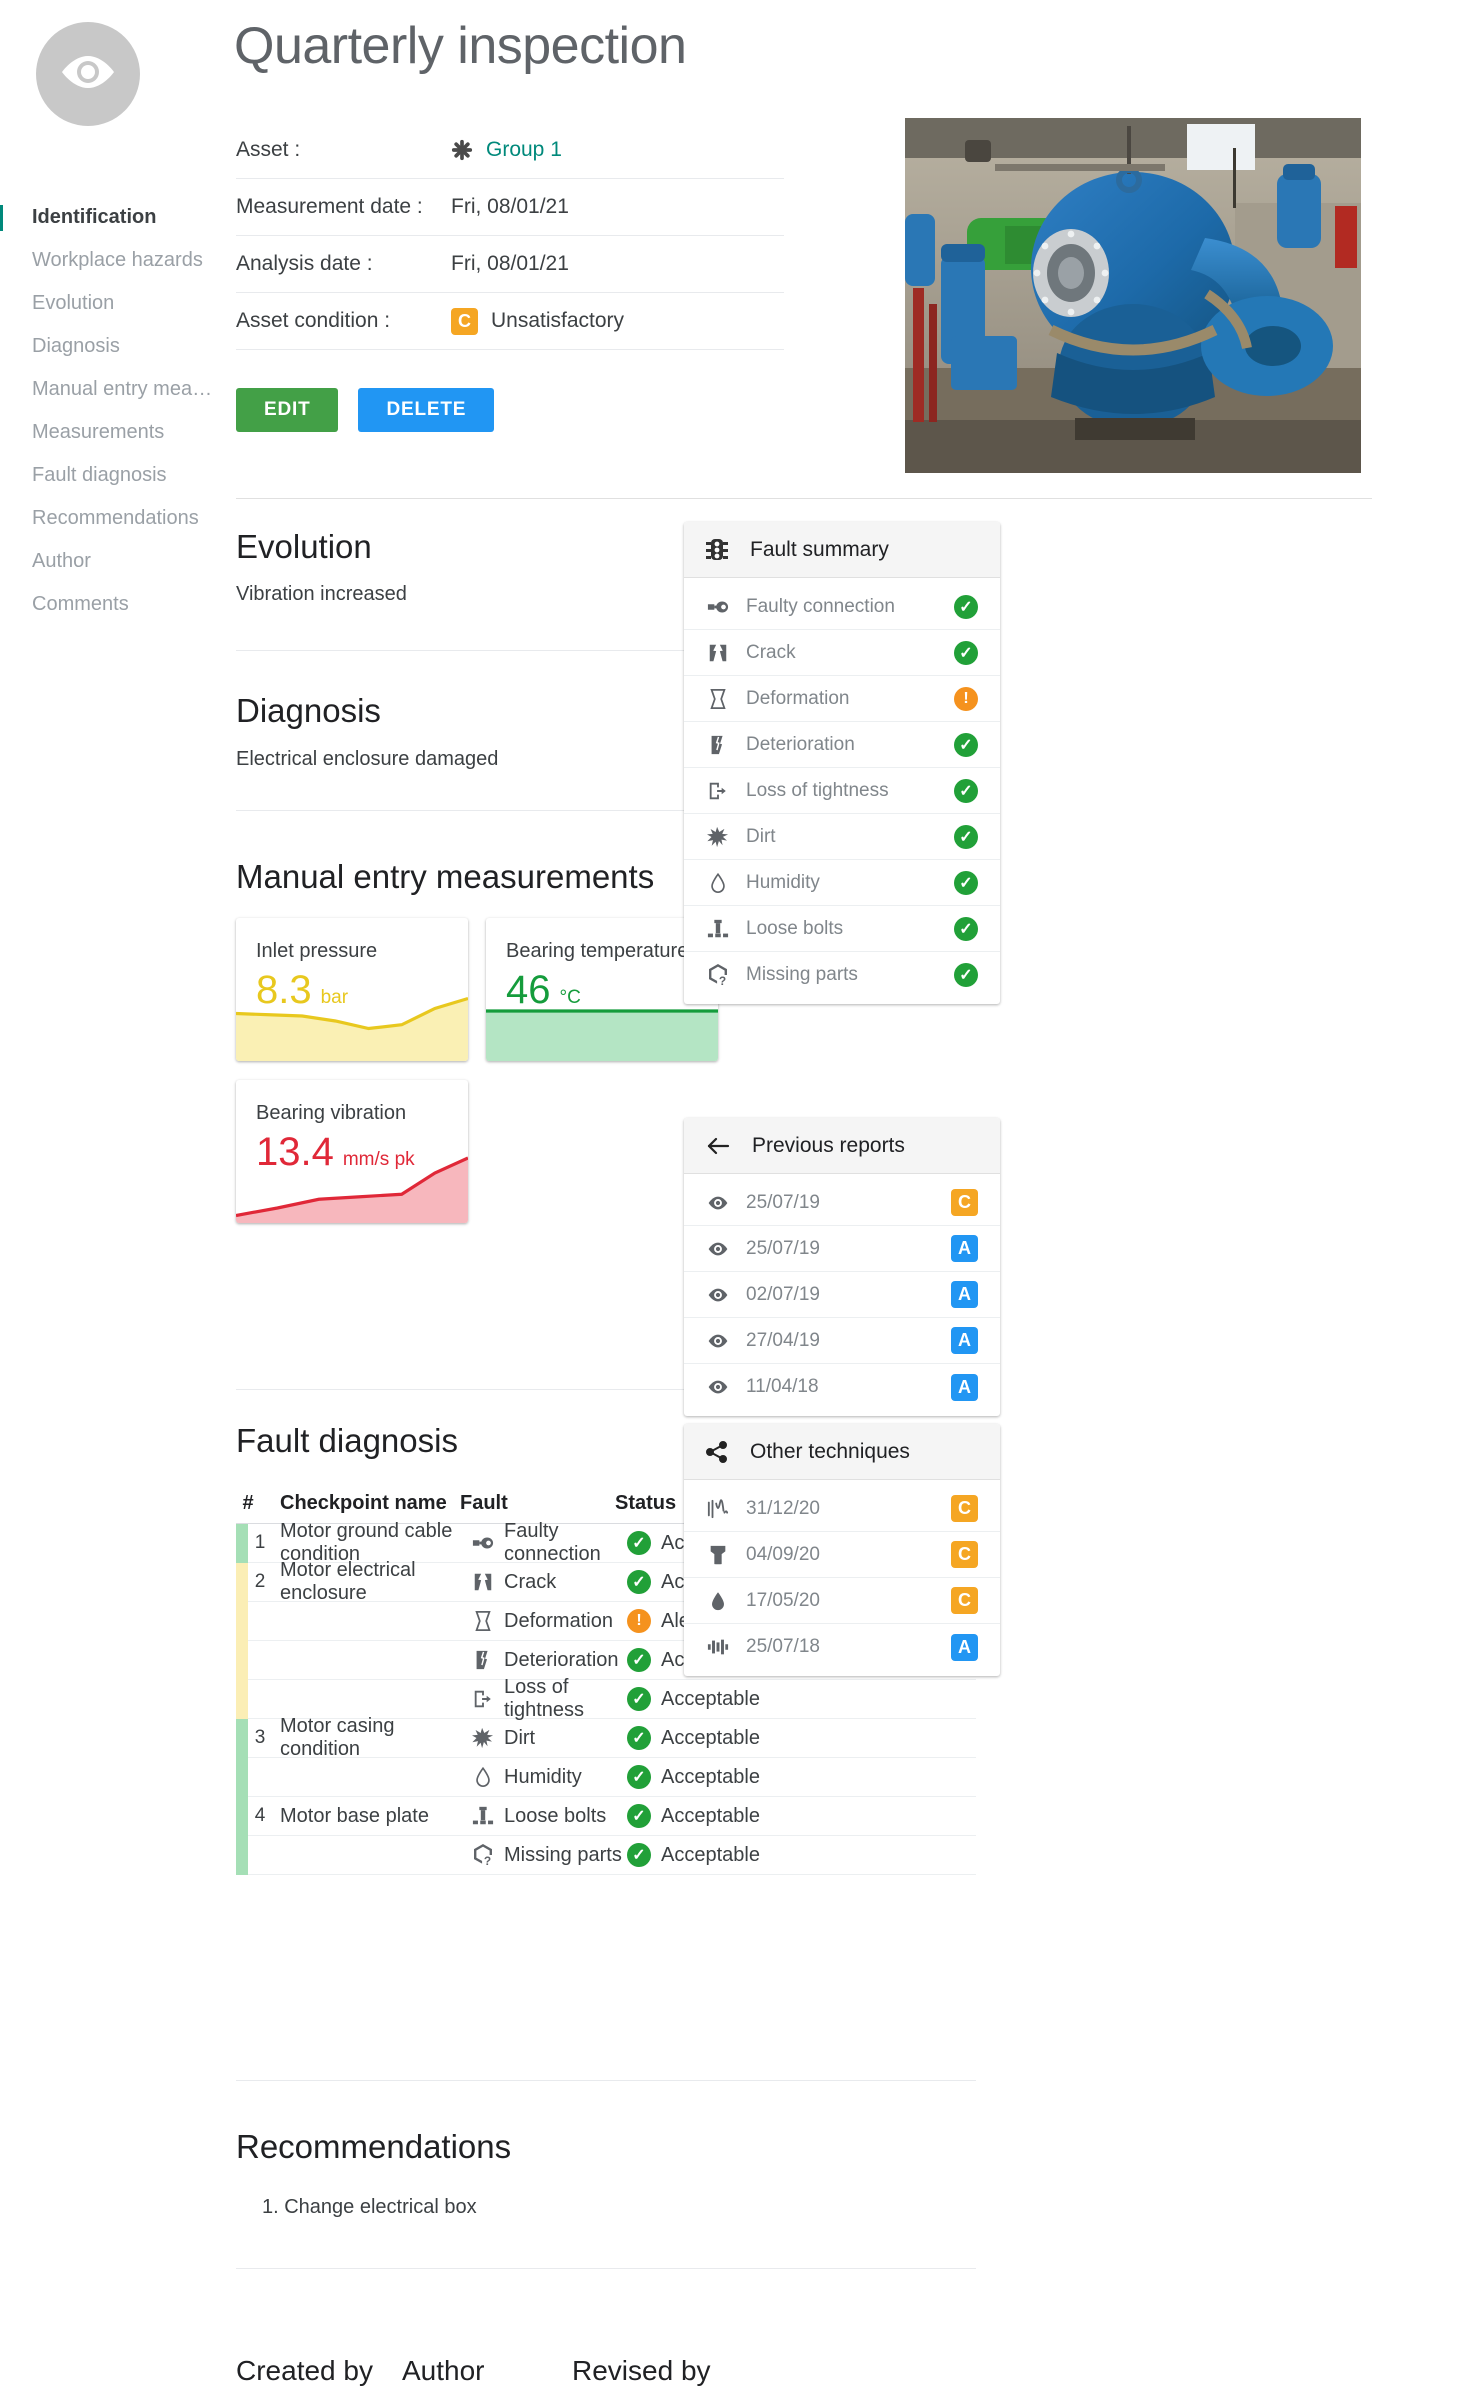 The image size is (1464, 2396). What do you see at coordinates (842, 653) in the screenshot?
I see `fault-summary-row: Crack ✓` at bounding box center [842, 653].